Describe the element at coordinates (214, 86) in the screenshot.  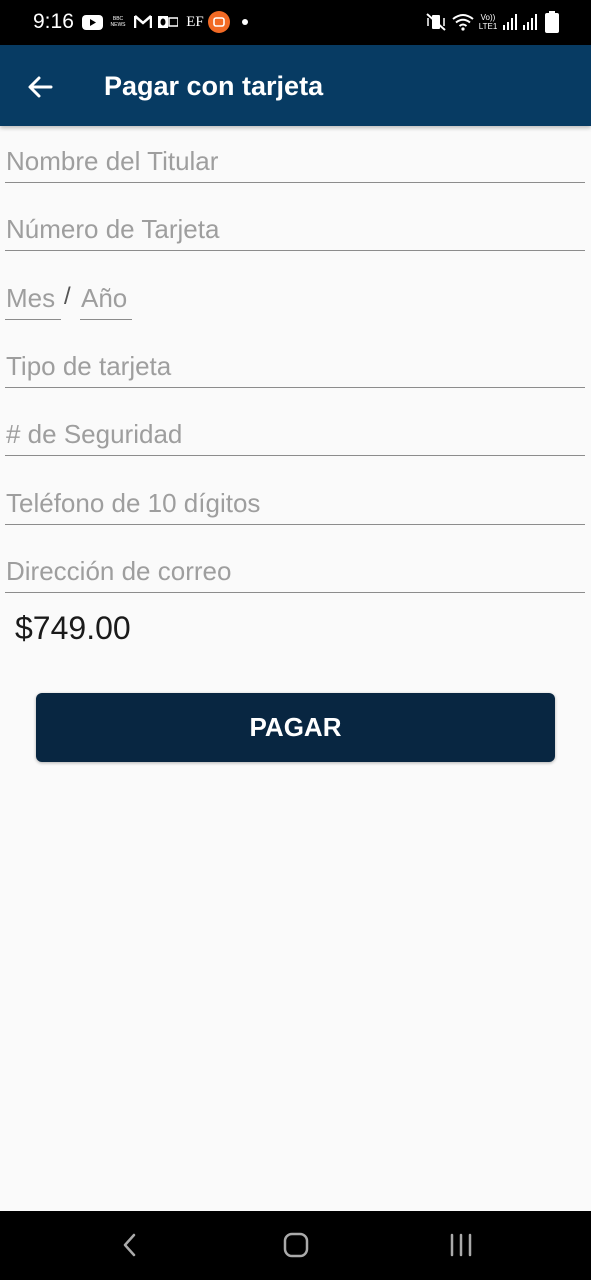
I see `page-title: Pagar con tarjeta` at that location.